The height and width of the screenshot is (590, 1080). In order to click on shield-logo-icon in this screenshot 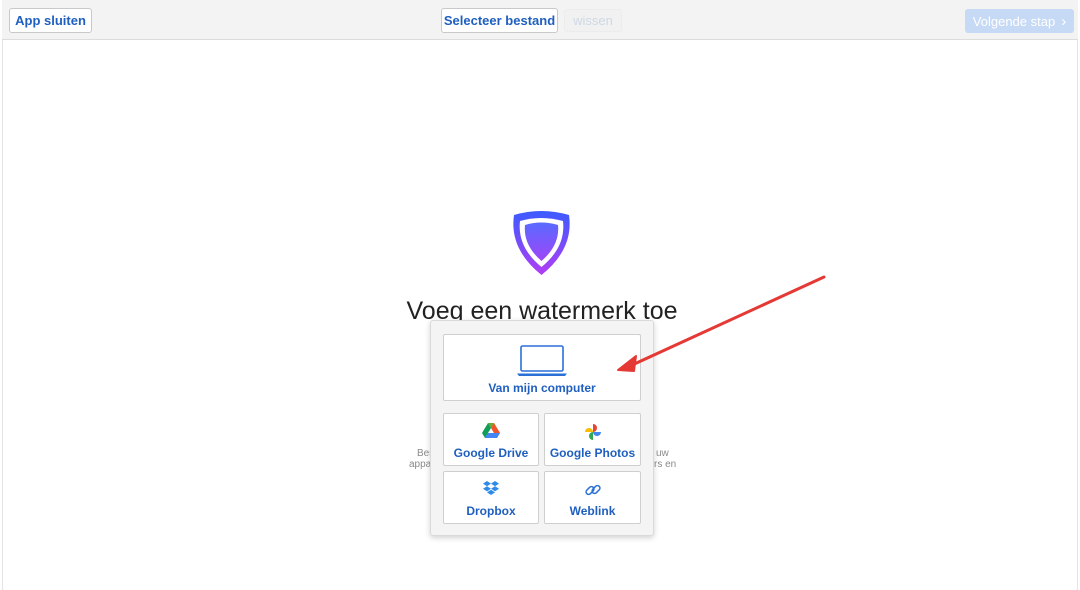, I will do `click(541, 243)`.